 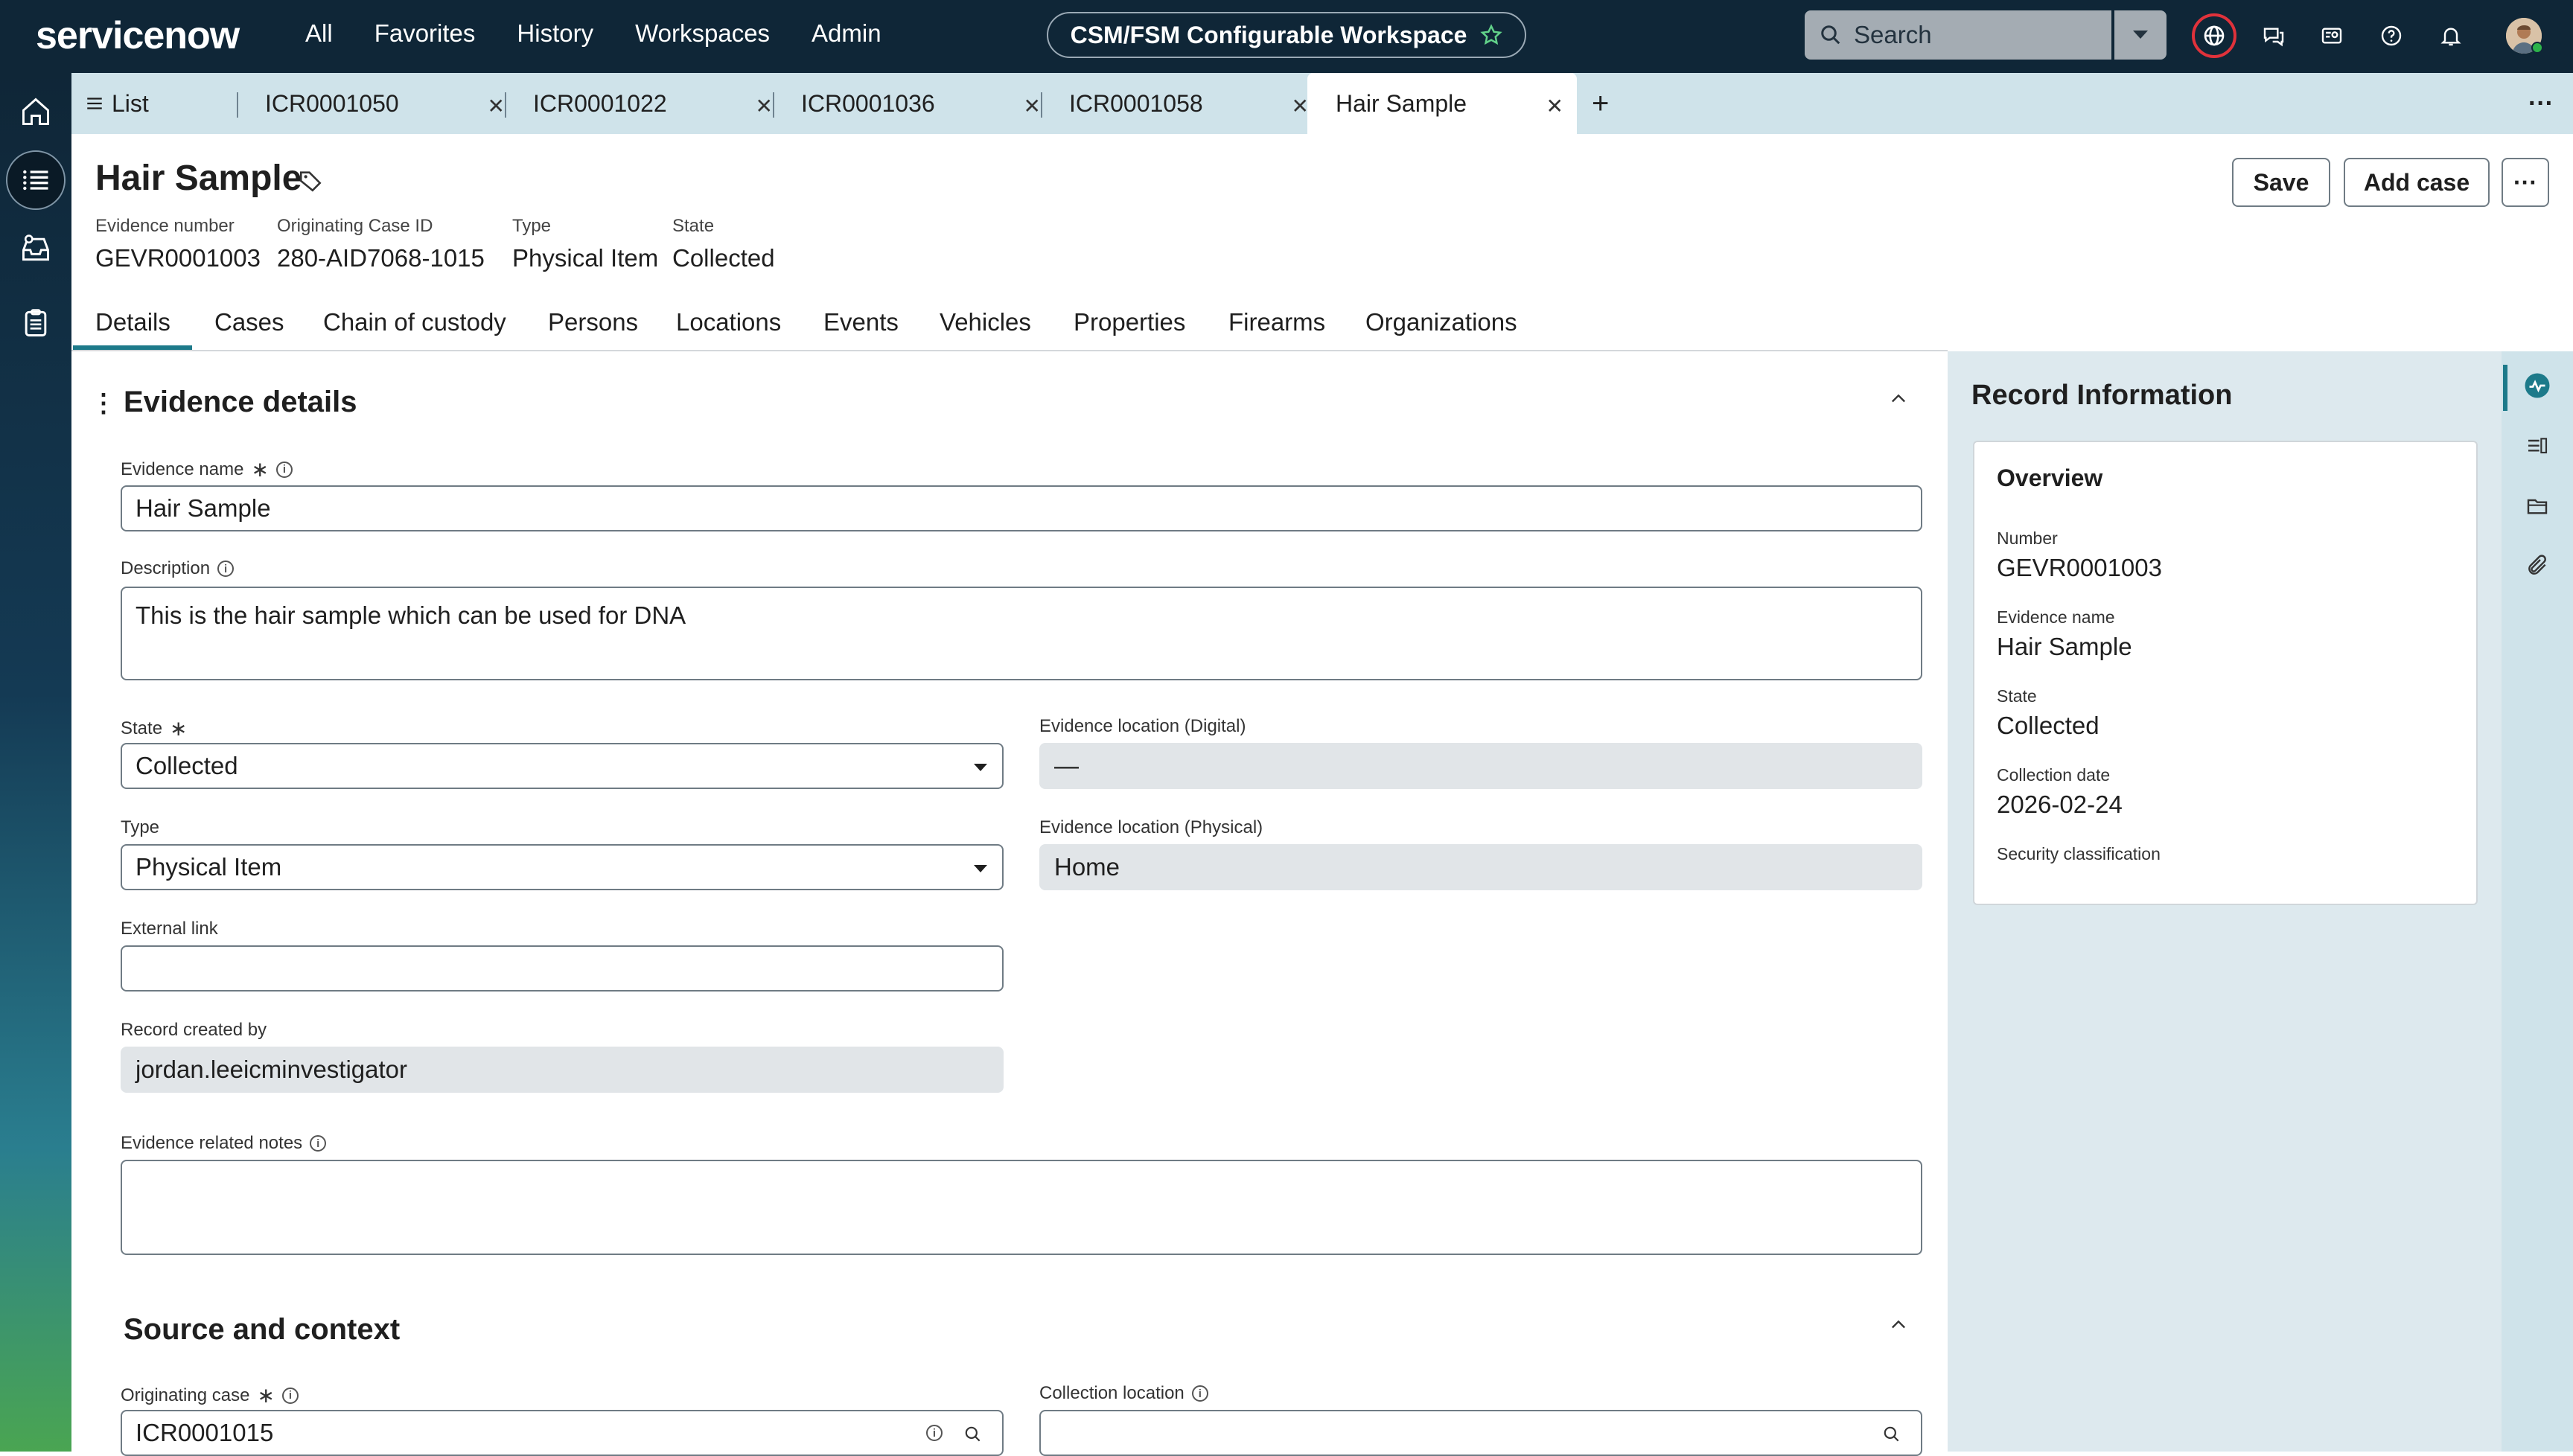 I want to click on bell-icon, so click(x=2451, y=35).